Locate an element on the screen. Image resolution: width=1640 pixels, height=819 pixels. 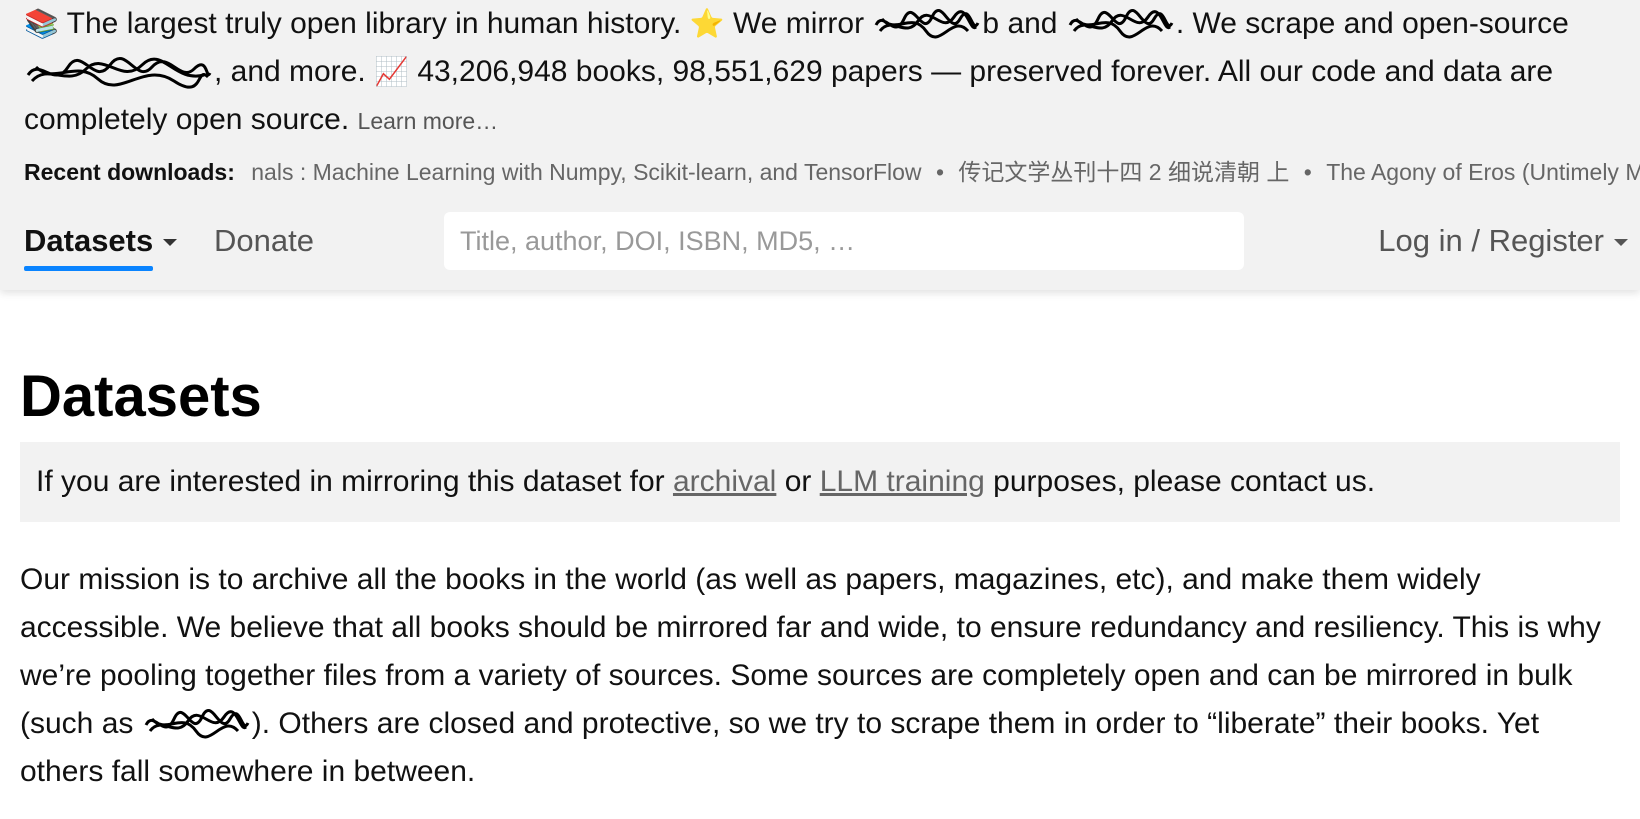
llm-training-link: LLM training is located at coordinates (902, 481).